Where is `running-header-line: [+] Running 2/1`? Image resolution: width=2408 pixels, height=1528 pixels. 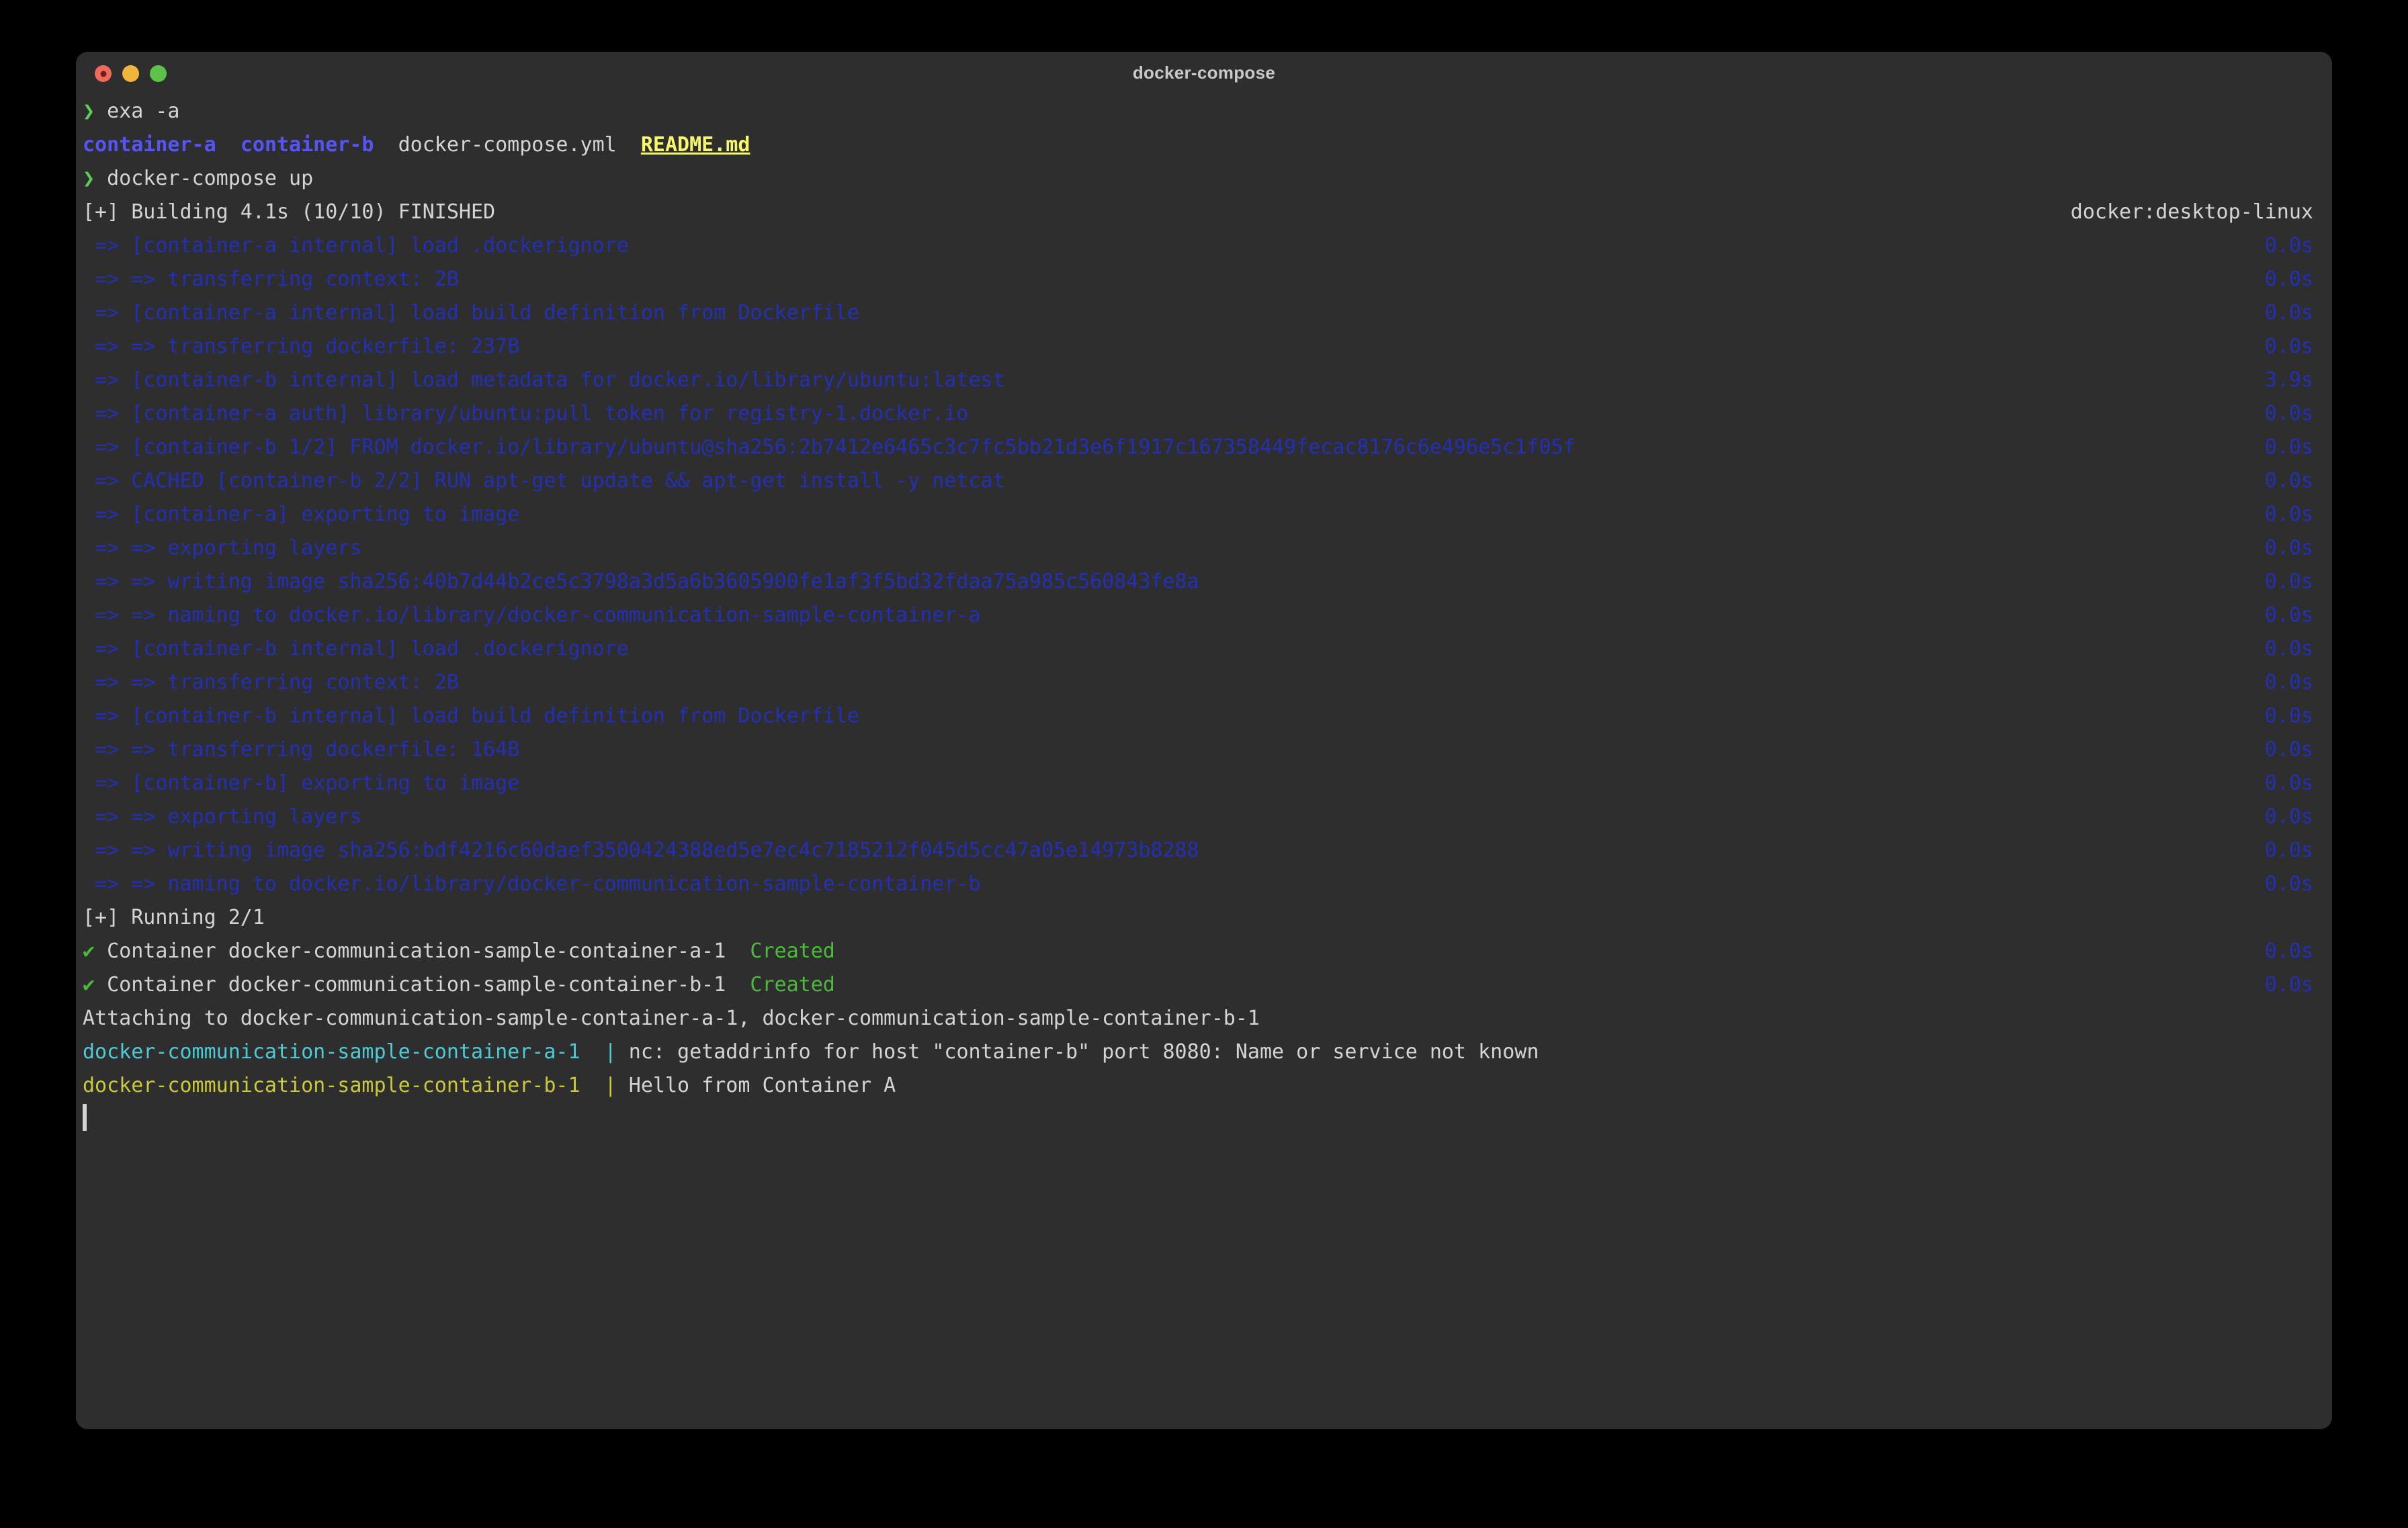 running-header-line: [+] Running 2/1 is located at coordinates (1204, 918).